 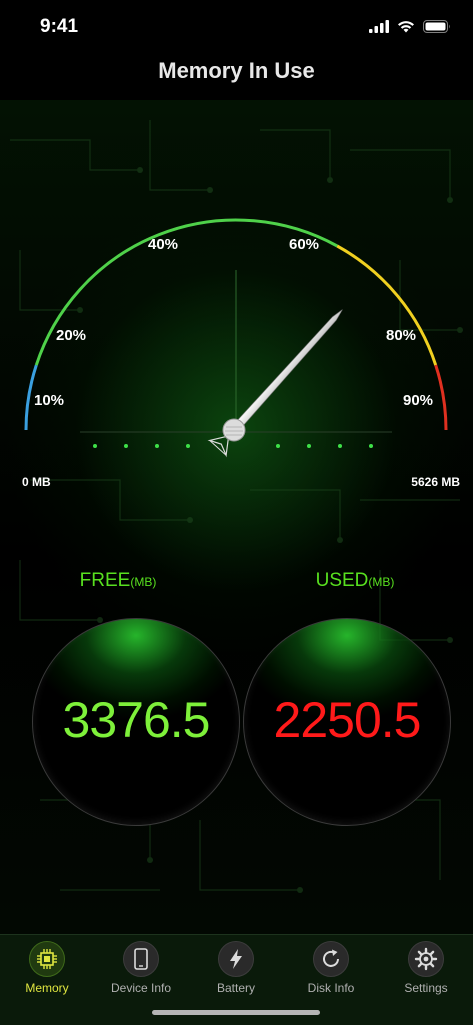 What do you see at coordinates (47, 959) in the screenshot?
I see `chip-icon` at bounding box center [47, 959].